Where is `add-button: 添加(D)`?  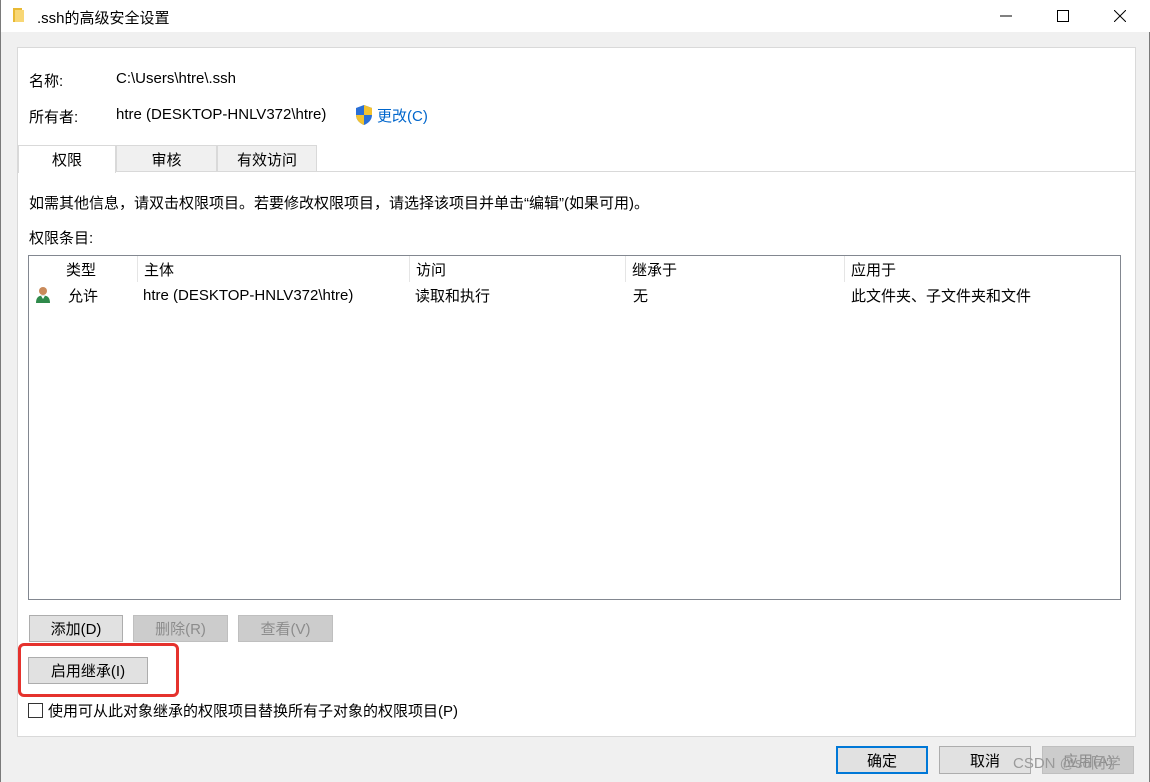 add-button: 添加(D) is located at coordinates (76, 628).